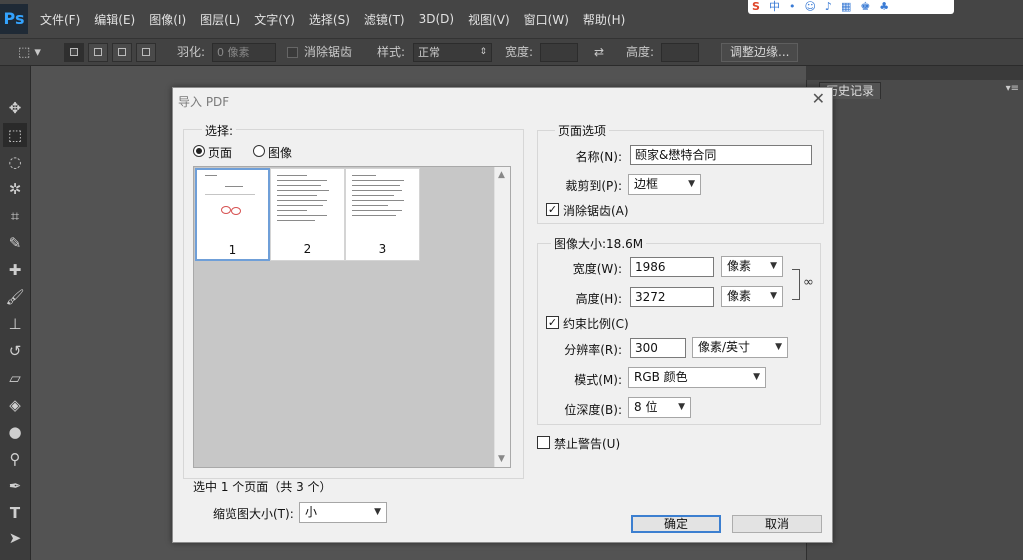  What do you see at coordinates (552, 209) in the screenshot?
I see `antialias-checkbox: ✓` at bounding box center [552, 209].